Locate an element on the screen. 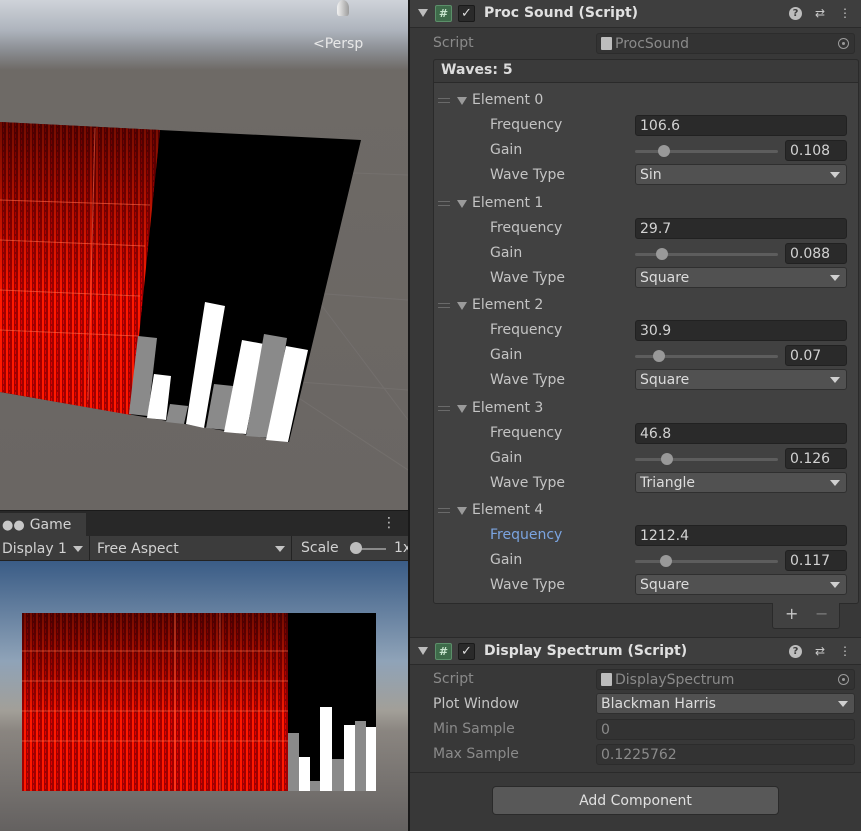 The image size is (861, 831). element-label: Element 4 is located at coordinates (507, 510).